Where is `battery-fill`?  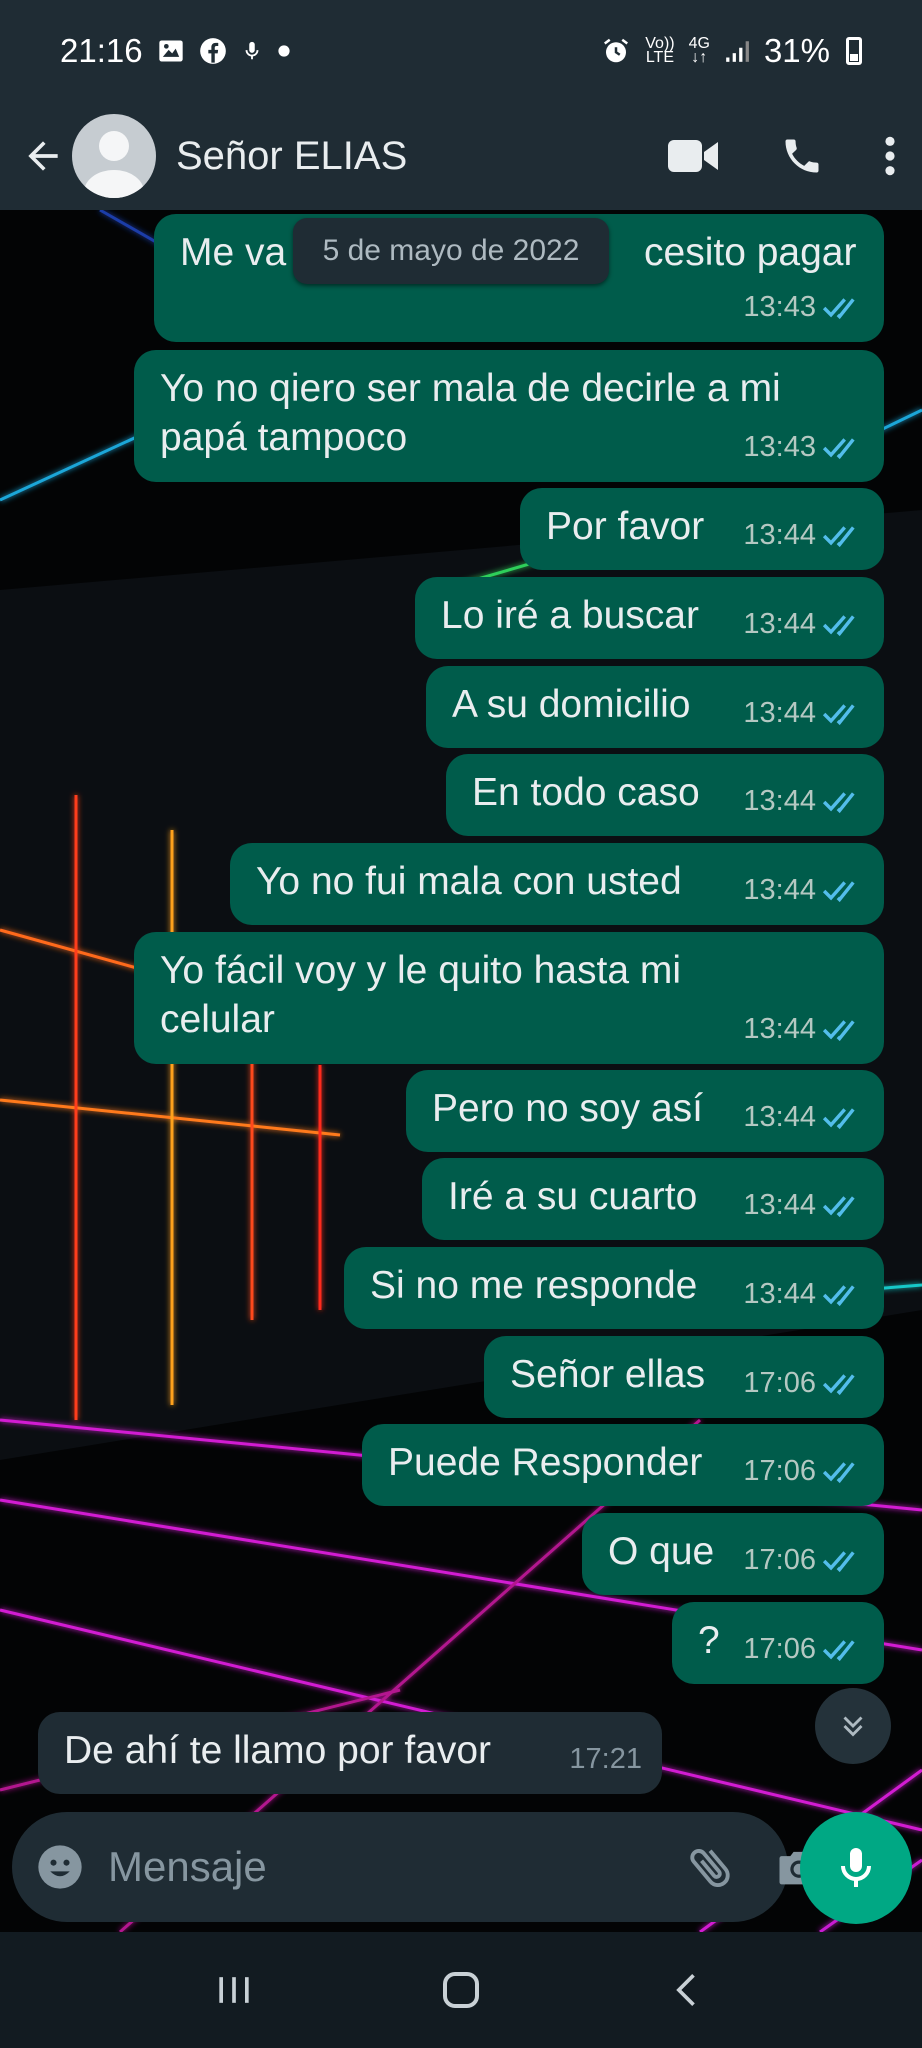 battery-fill is located at coordinates (854, 57).